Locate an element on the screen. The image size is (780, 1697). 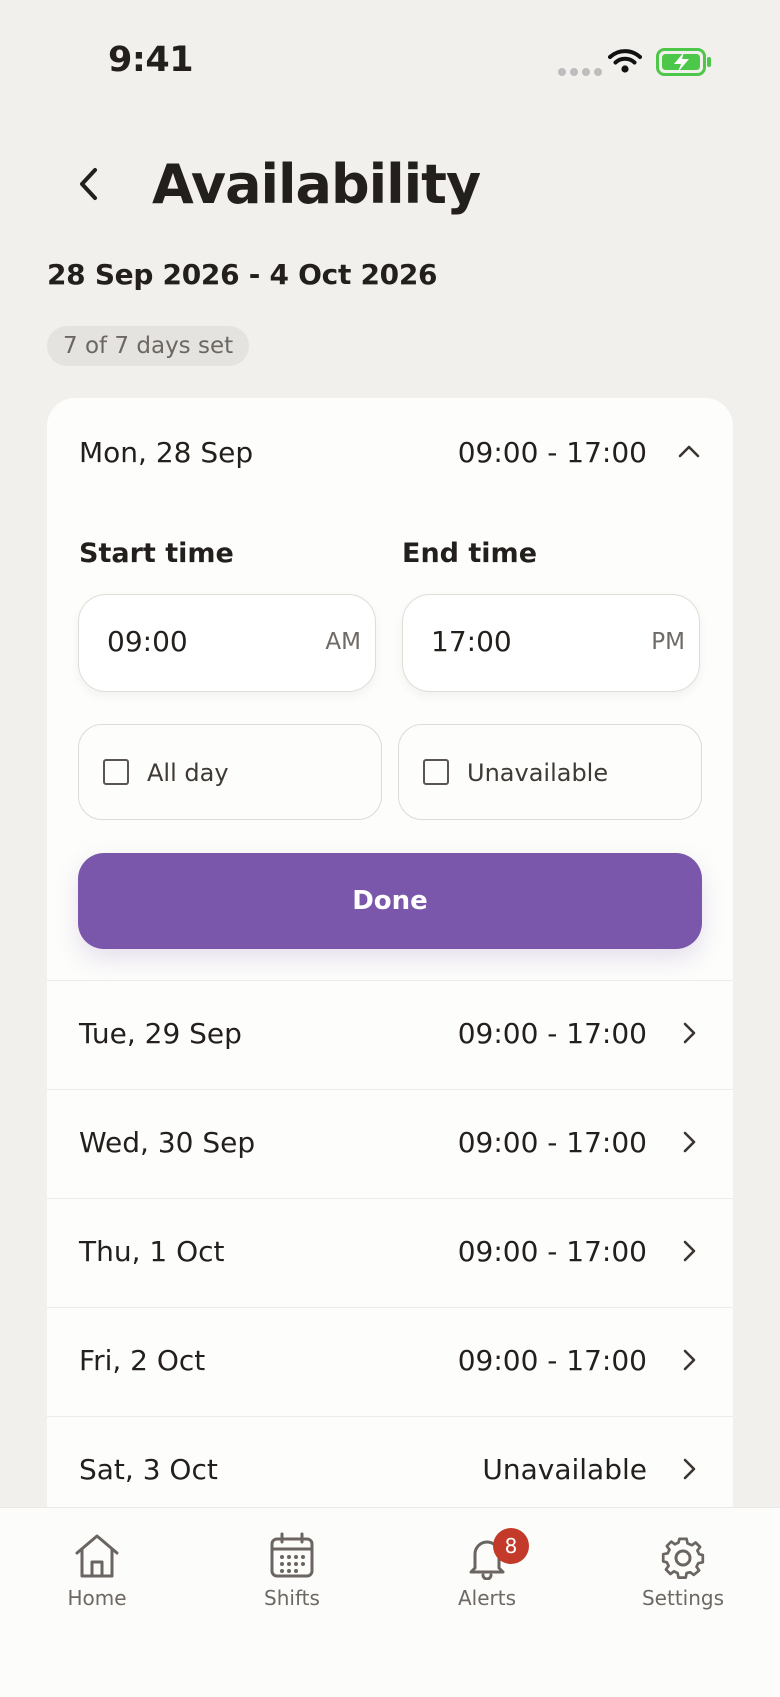
page-title: Availability is located at coordinates (316, 184).